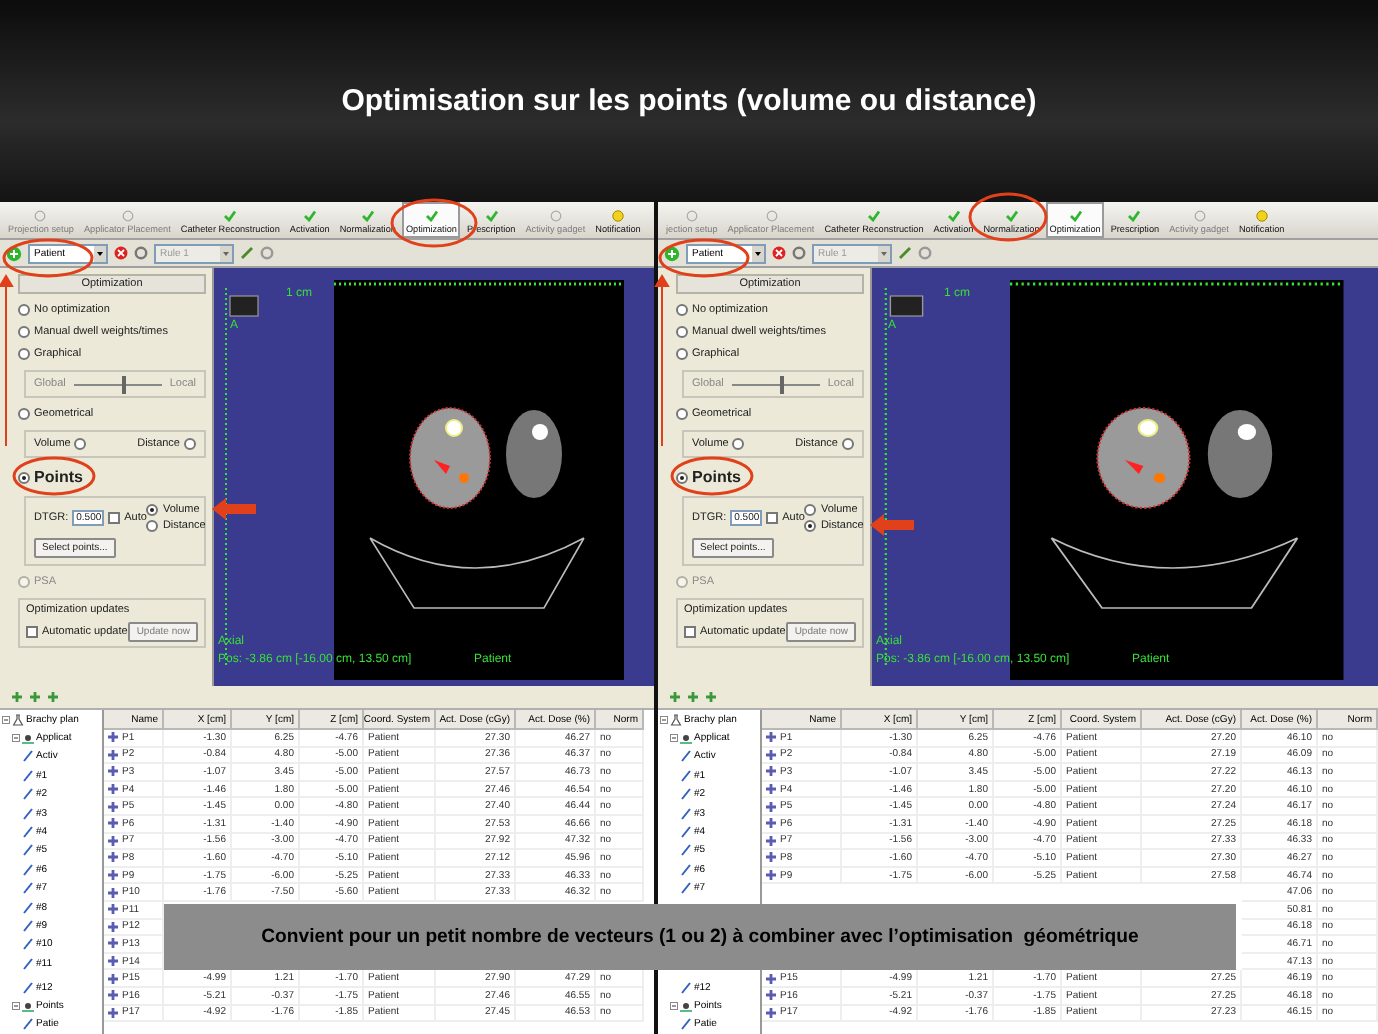  Describe the element at coordinates (716, 477) in the screenshot. I see `radio-label: Points` at that location.